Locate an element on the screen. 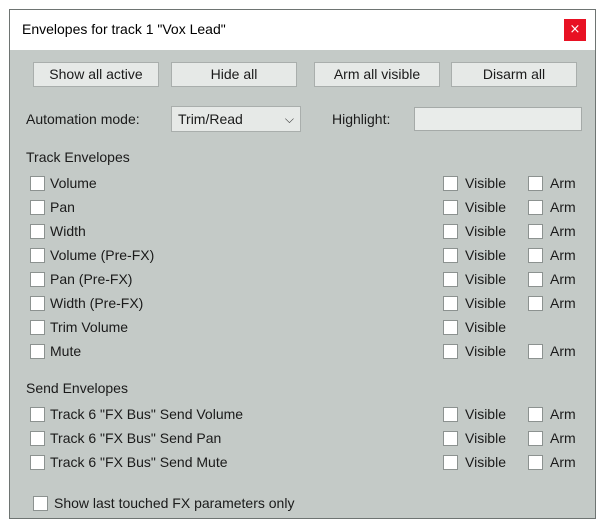  track-envelope-row: Volume Visible Arm is located at coordinates (303, 184).